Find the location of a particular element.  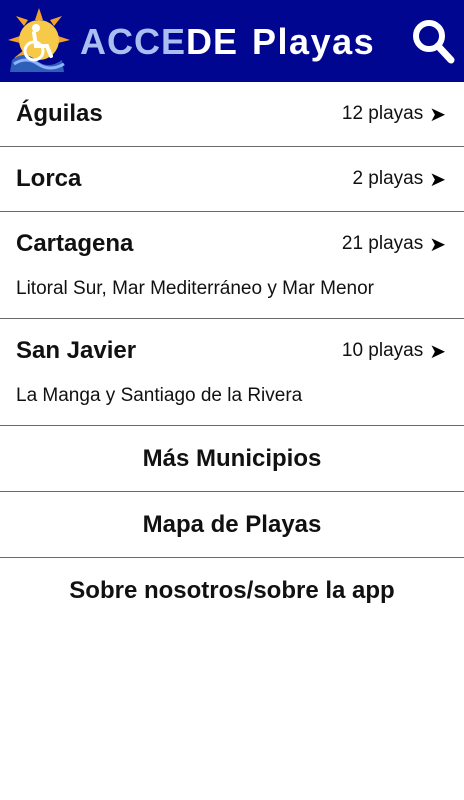

beach-count: 10 playas is located at coordinates (382, 350).